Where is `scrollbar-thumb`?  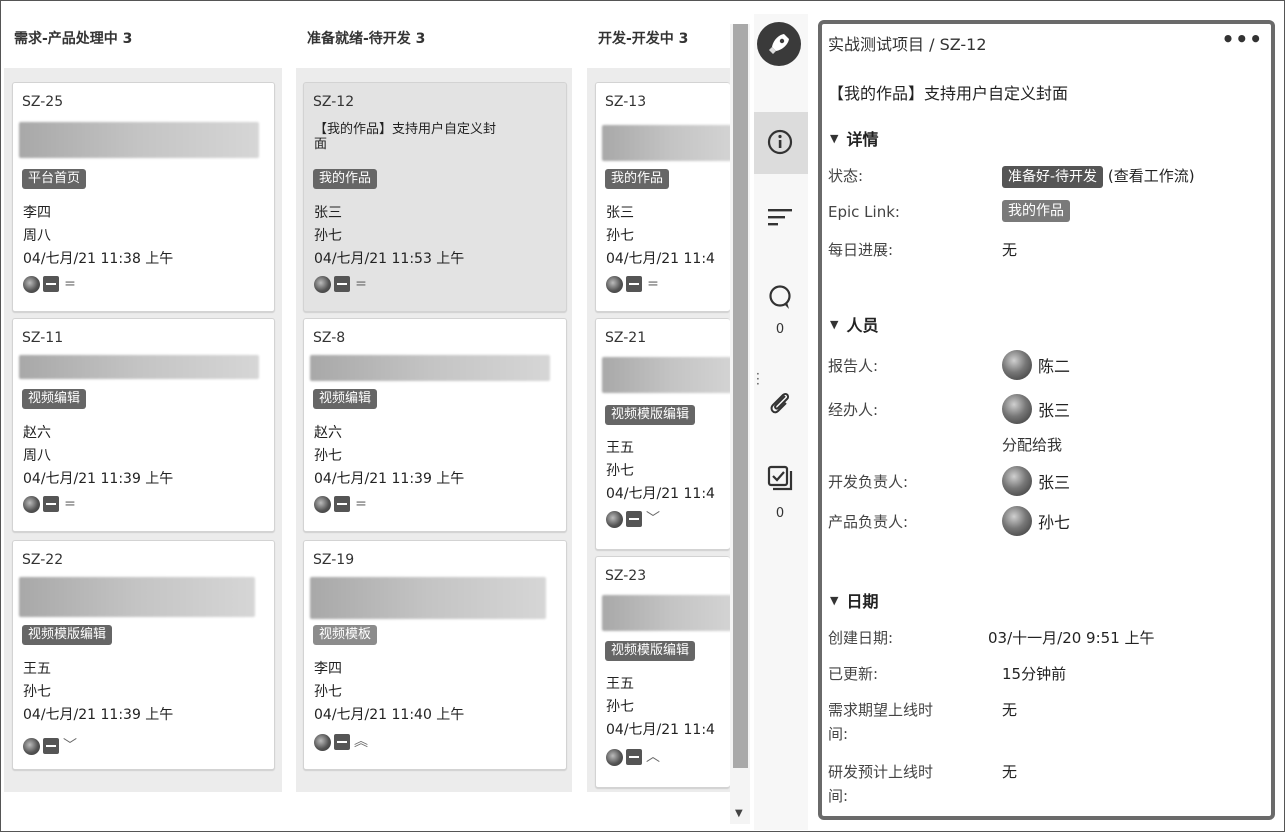 scrollbar-thumb is located at coordinates (740, 396).